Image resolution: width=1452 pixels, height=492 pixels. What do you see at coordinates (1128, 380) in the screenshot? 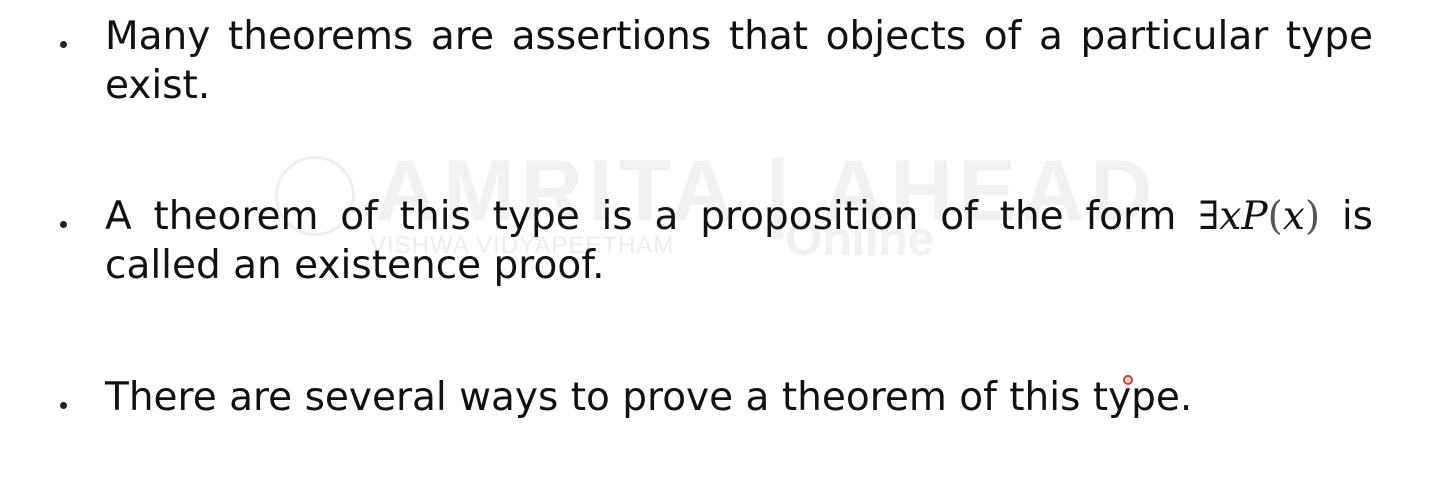
I see `pointer-icon` at bounding box center [1128, 380].